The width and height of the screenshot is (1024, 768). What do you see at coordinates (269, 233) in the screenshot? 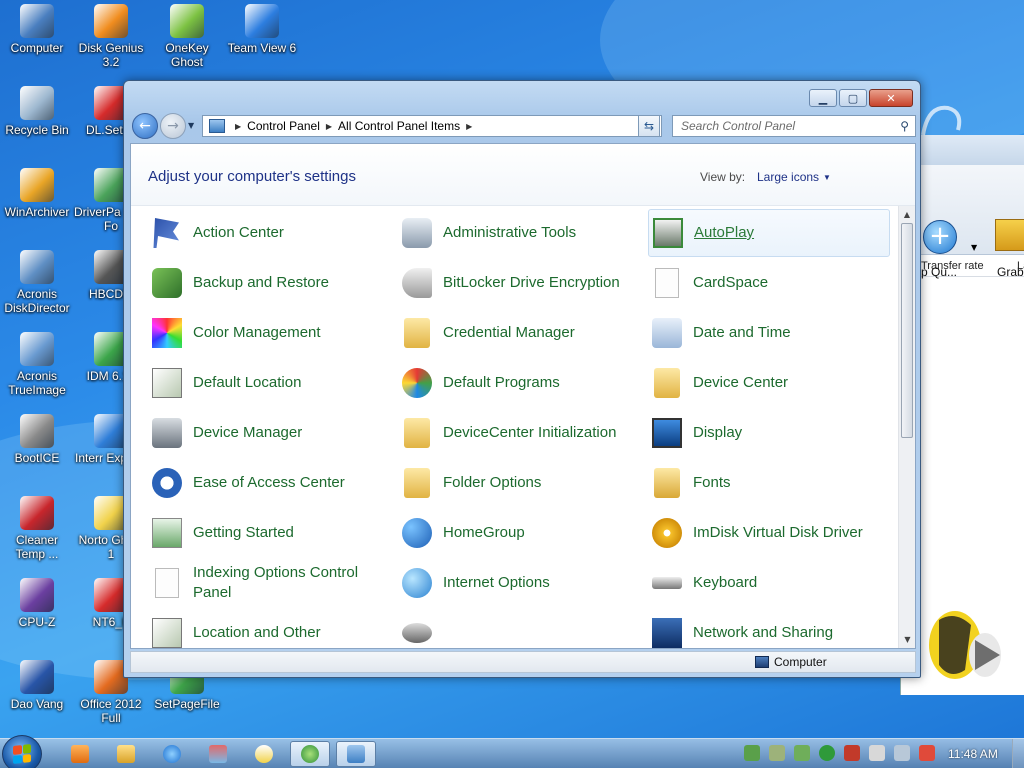
I see `control-panel-item: Action Center` at bounding box center [269, 233].